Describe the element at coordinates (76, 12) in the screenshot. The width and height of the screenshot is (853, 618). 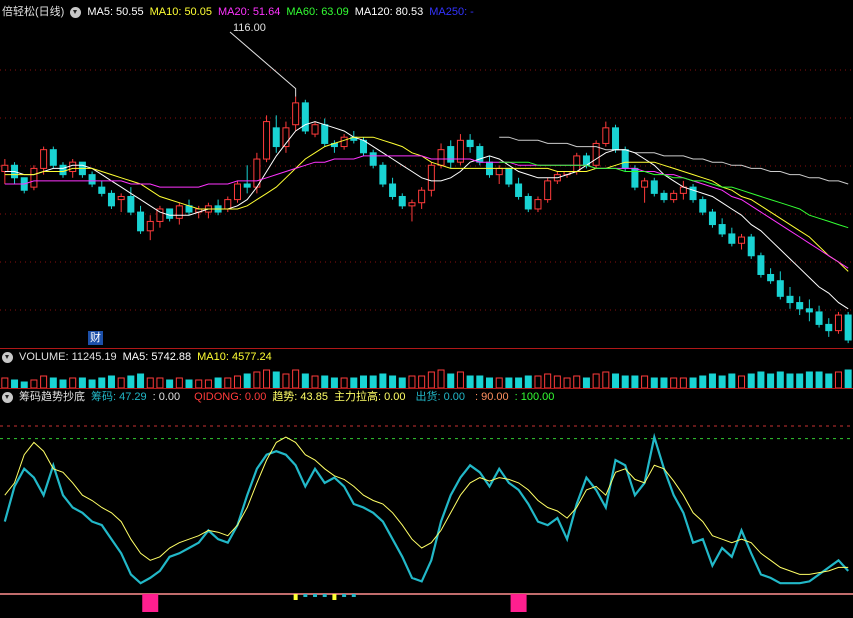
I see `main-panel-menu-icon` at that location.